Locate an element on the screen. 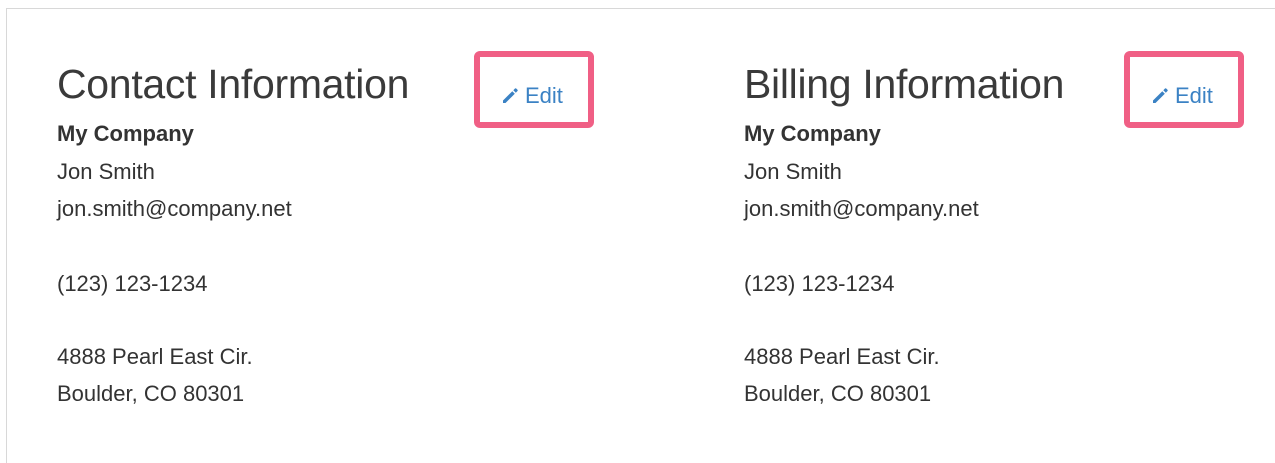  edit-contact-button: Edit is located at coordinates (531, 96).